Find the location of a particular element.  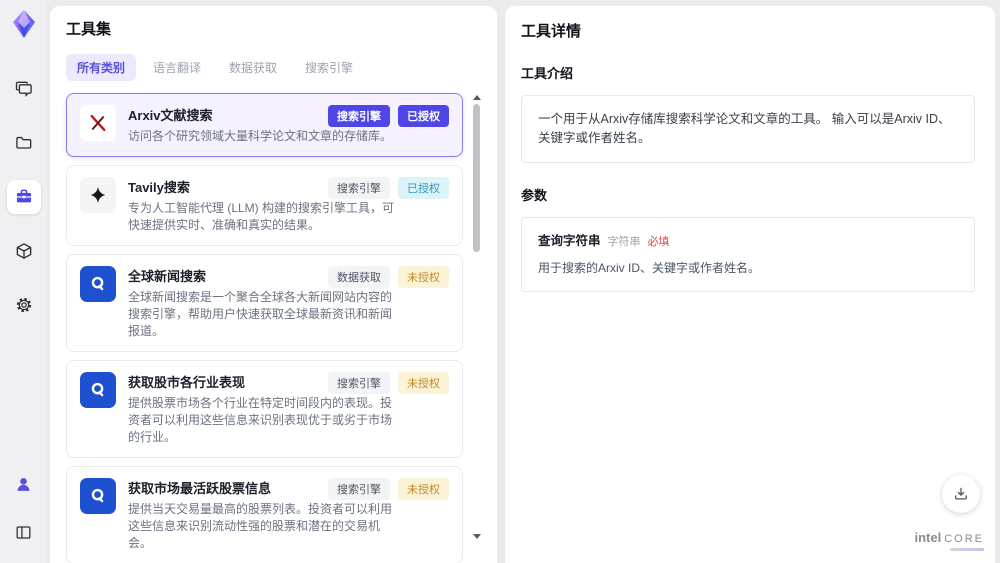

intel-core-logo: intel CORE is located at coordinates (949, 541).